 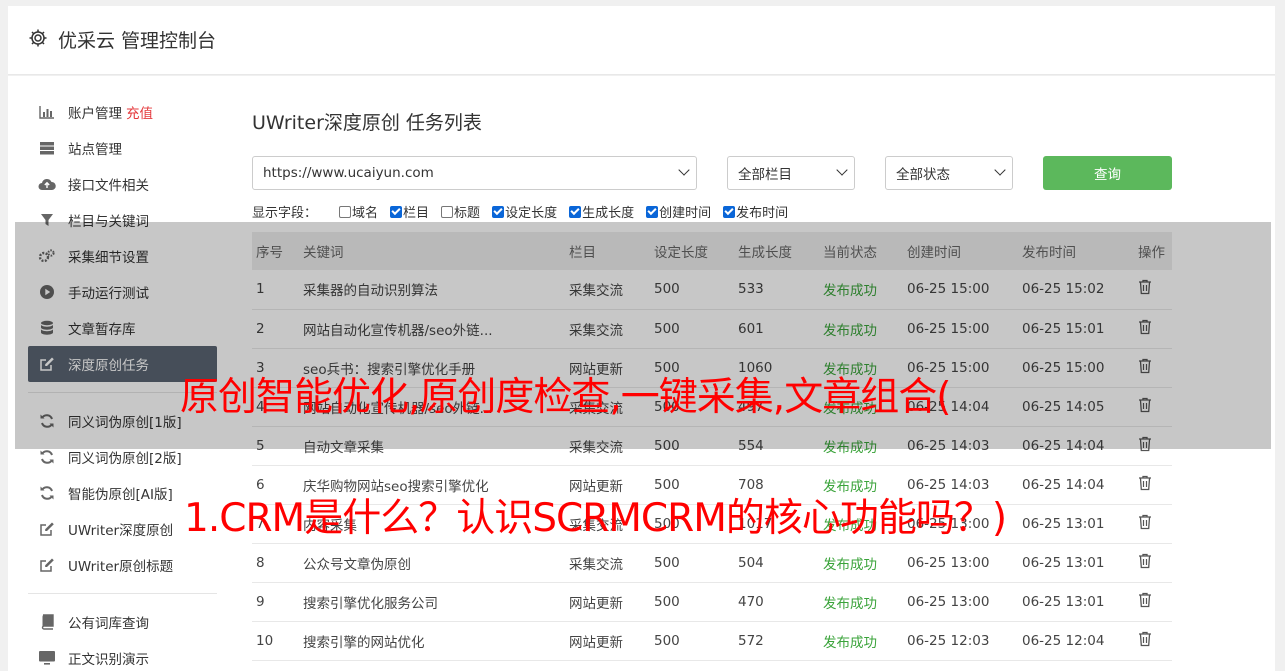 I want to click on table-cell: 搜索引擎的网站优化, so click(x=432, y=641).